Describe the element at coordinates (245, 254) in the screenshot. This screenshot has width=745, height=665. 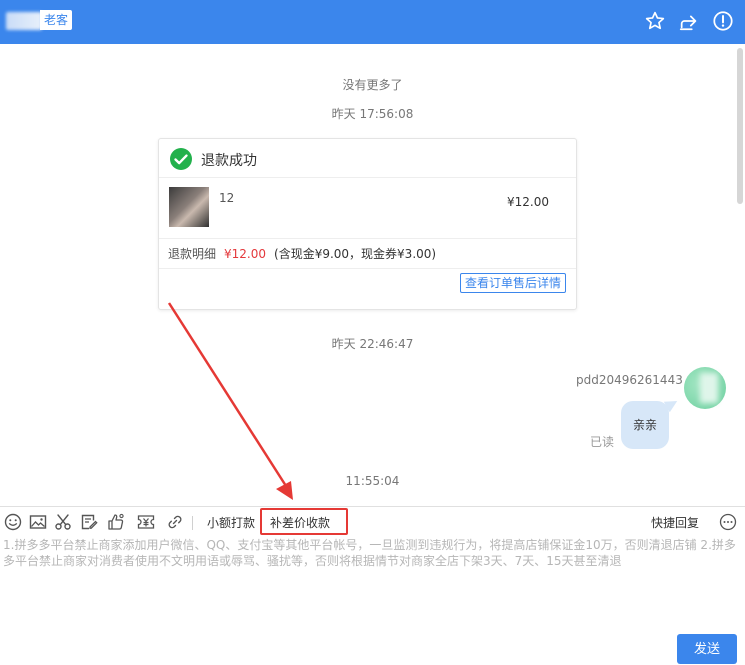
I see `refund-amount: ¥12.00` at that location.